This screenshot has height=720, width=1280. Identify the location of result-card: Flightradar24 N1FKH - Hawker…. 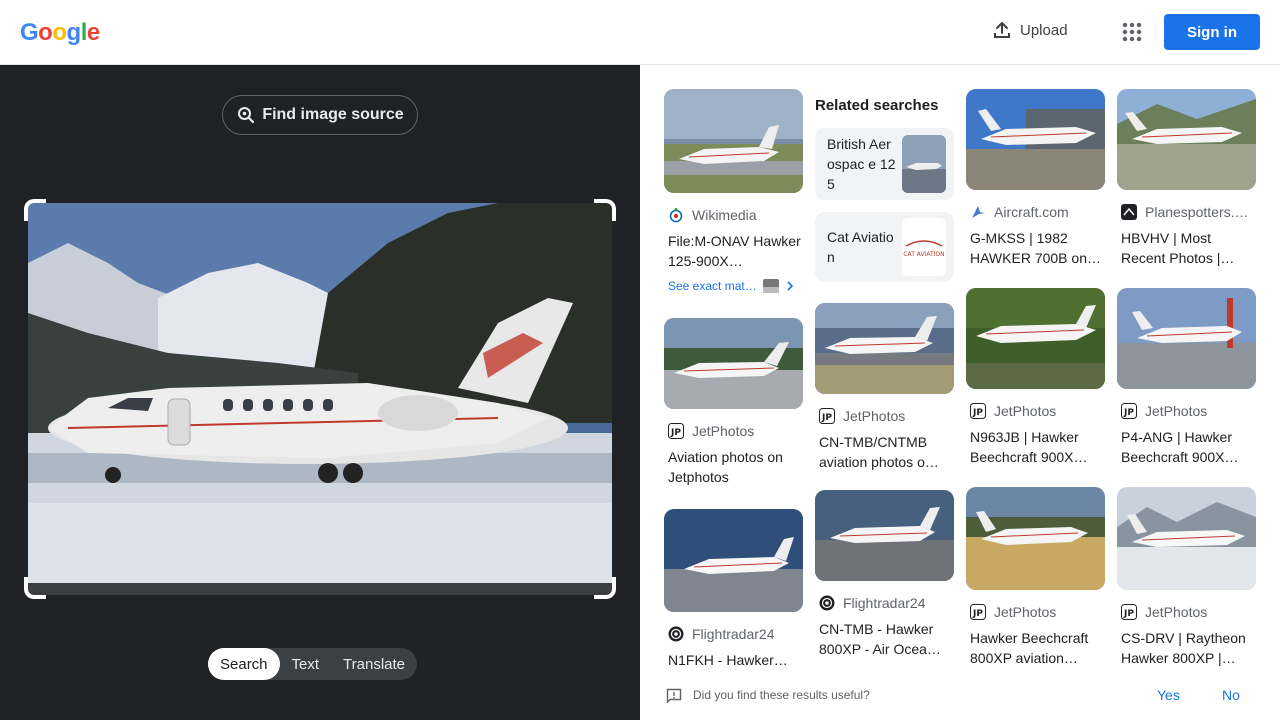
(733, 599).